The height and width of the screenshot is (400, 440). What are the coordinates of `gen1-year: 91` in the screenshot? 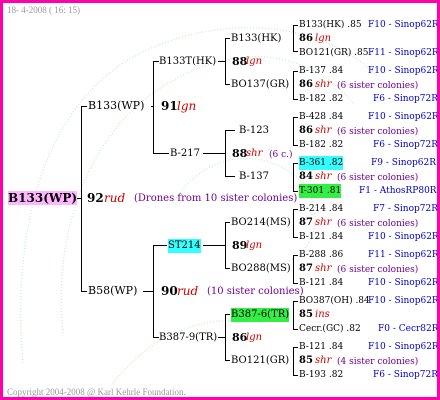 It's located at (169, 106).